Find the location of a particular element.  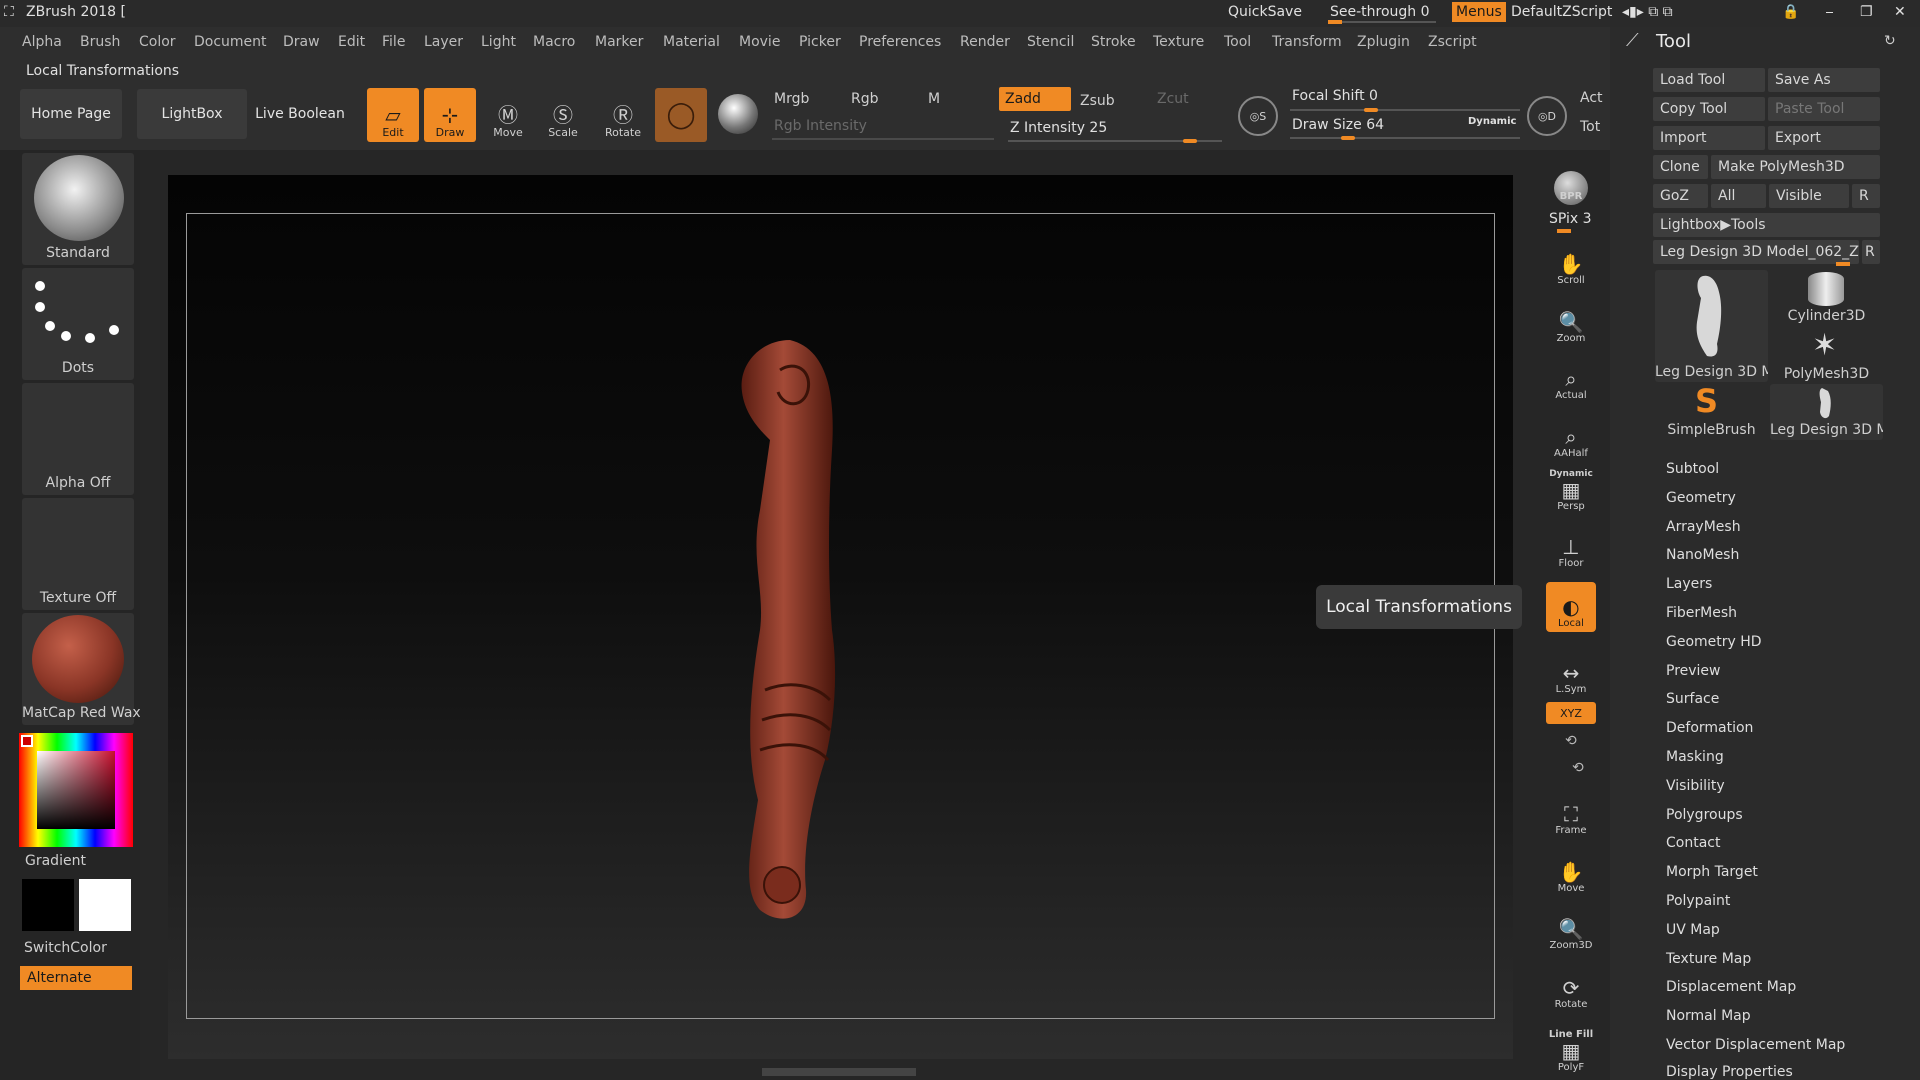

restore-icon: ❐ is located at coordinates (1866, 12).